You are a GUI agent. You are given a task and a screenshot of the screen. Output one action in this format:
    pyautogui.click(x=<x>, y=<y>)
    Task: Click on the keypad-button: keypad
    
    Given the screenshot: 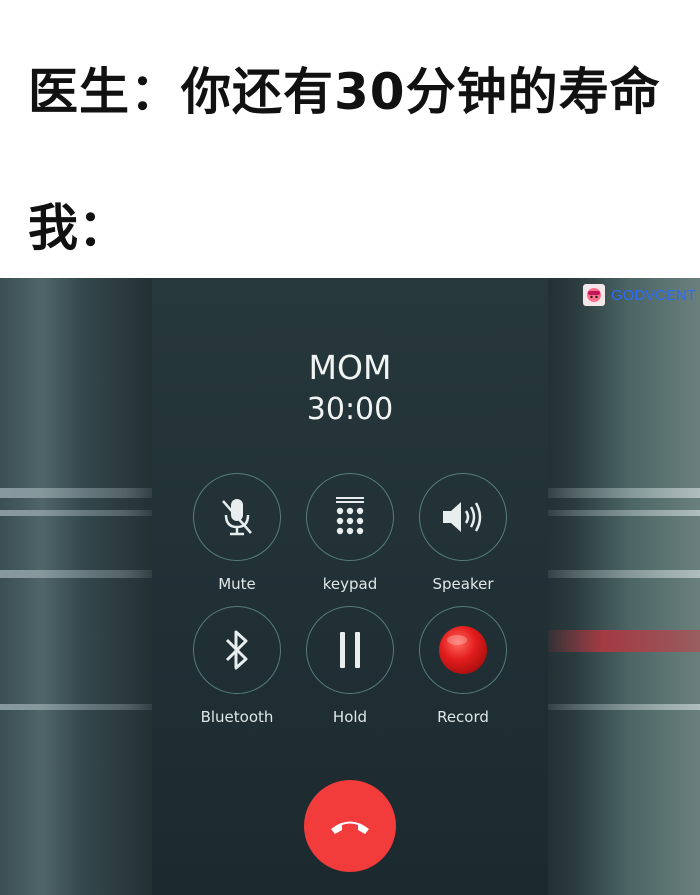 What is the action you would take?
    pyautogui.click(x=350, y=533)
    